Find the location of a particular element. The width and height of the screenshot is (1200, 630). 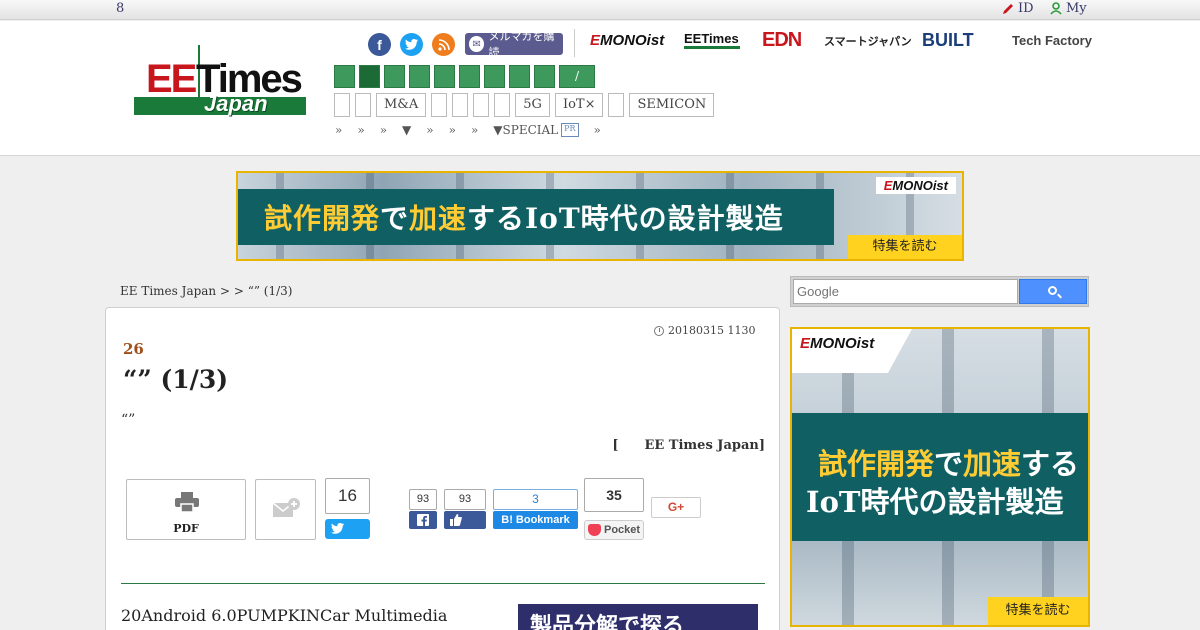

pocket-button: Pocket is located at coordinates (614, 530).